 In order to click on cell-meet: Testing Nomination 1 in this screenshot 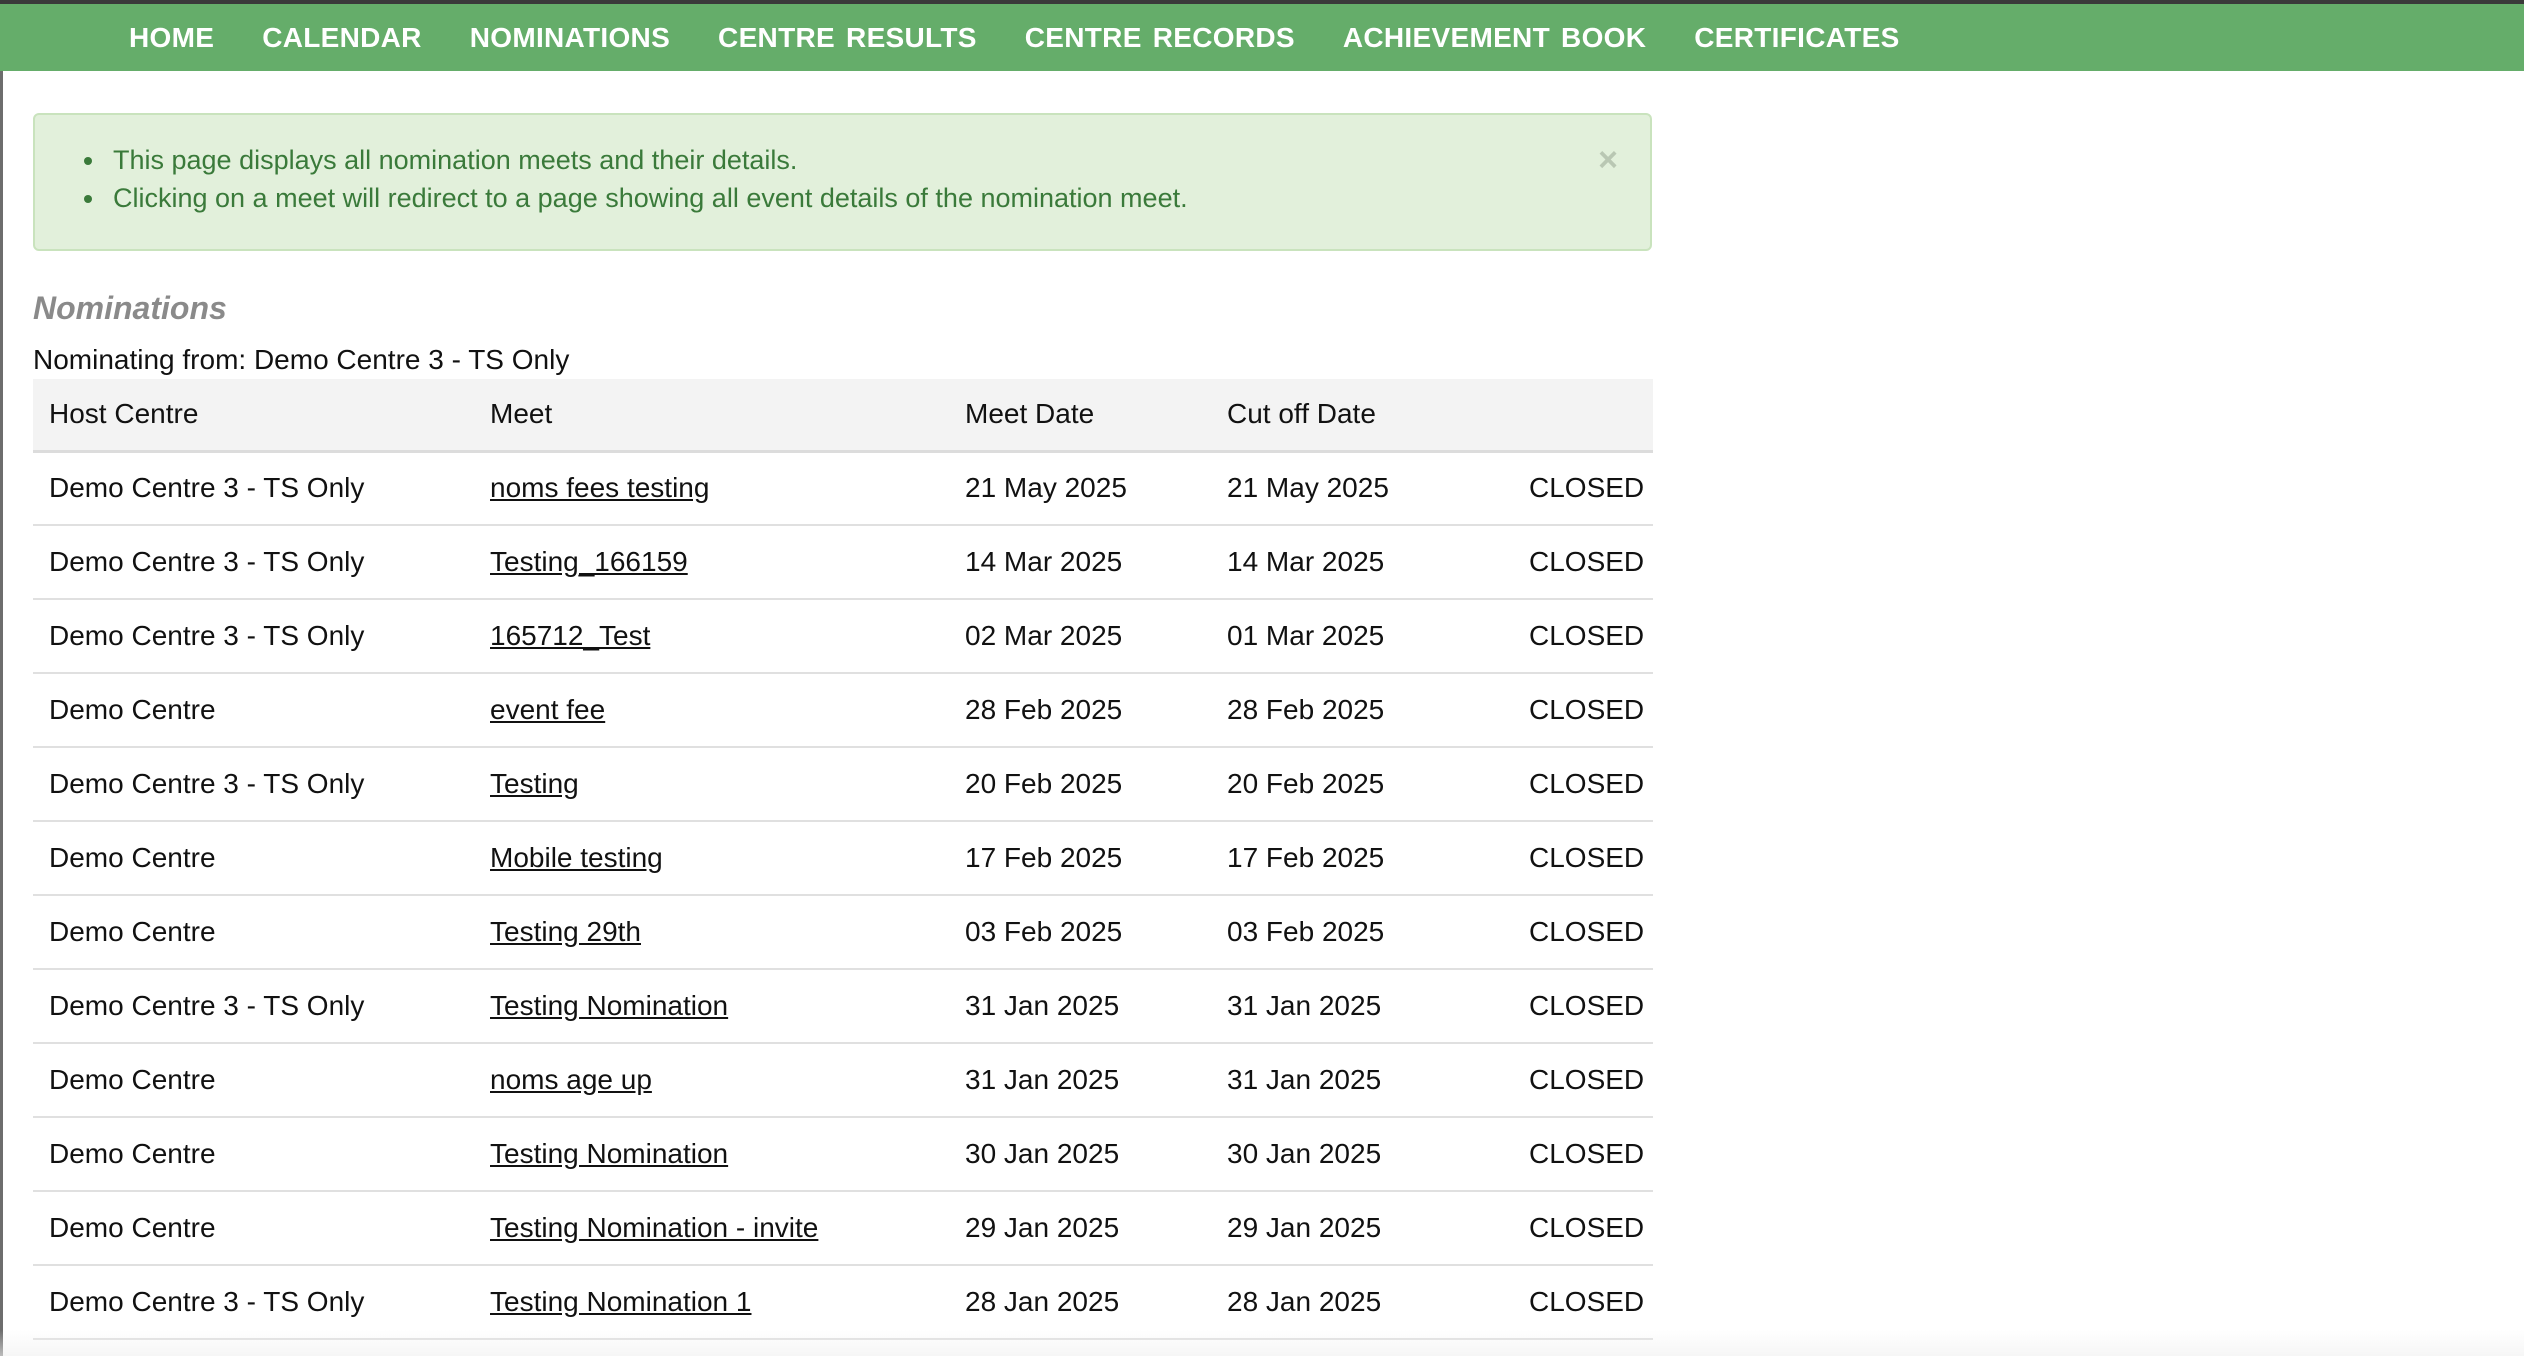, I will do `click(711, 1302)`.